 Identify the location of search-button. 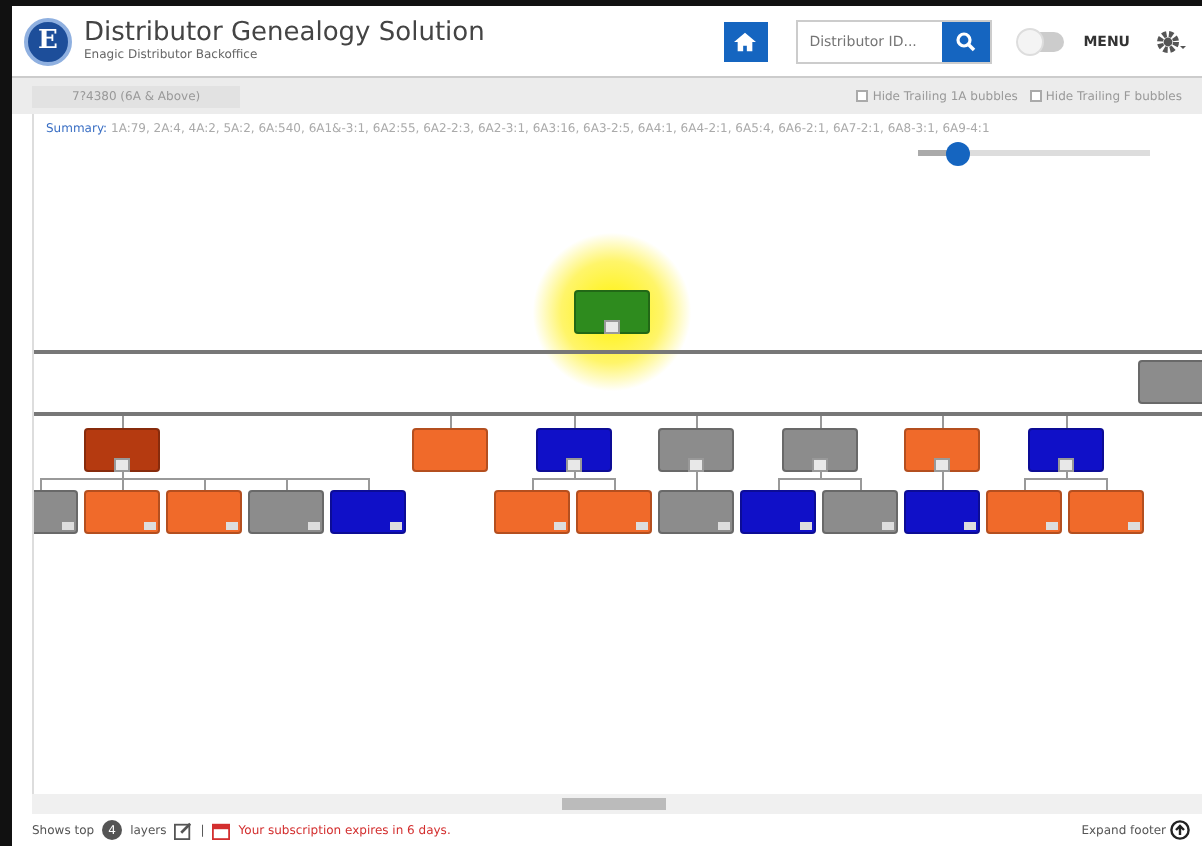
(965, 41).